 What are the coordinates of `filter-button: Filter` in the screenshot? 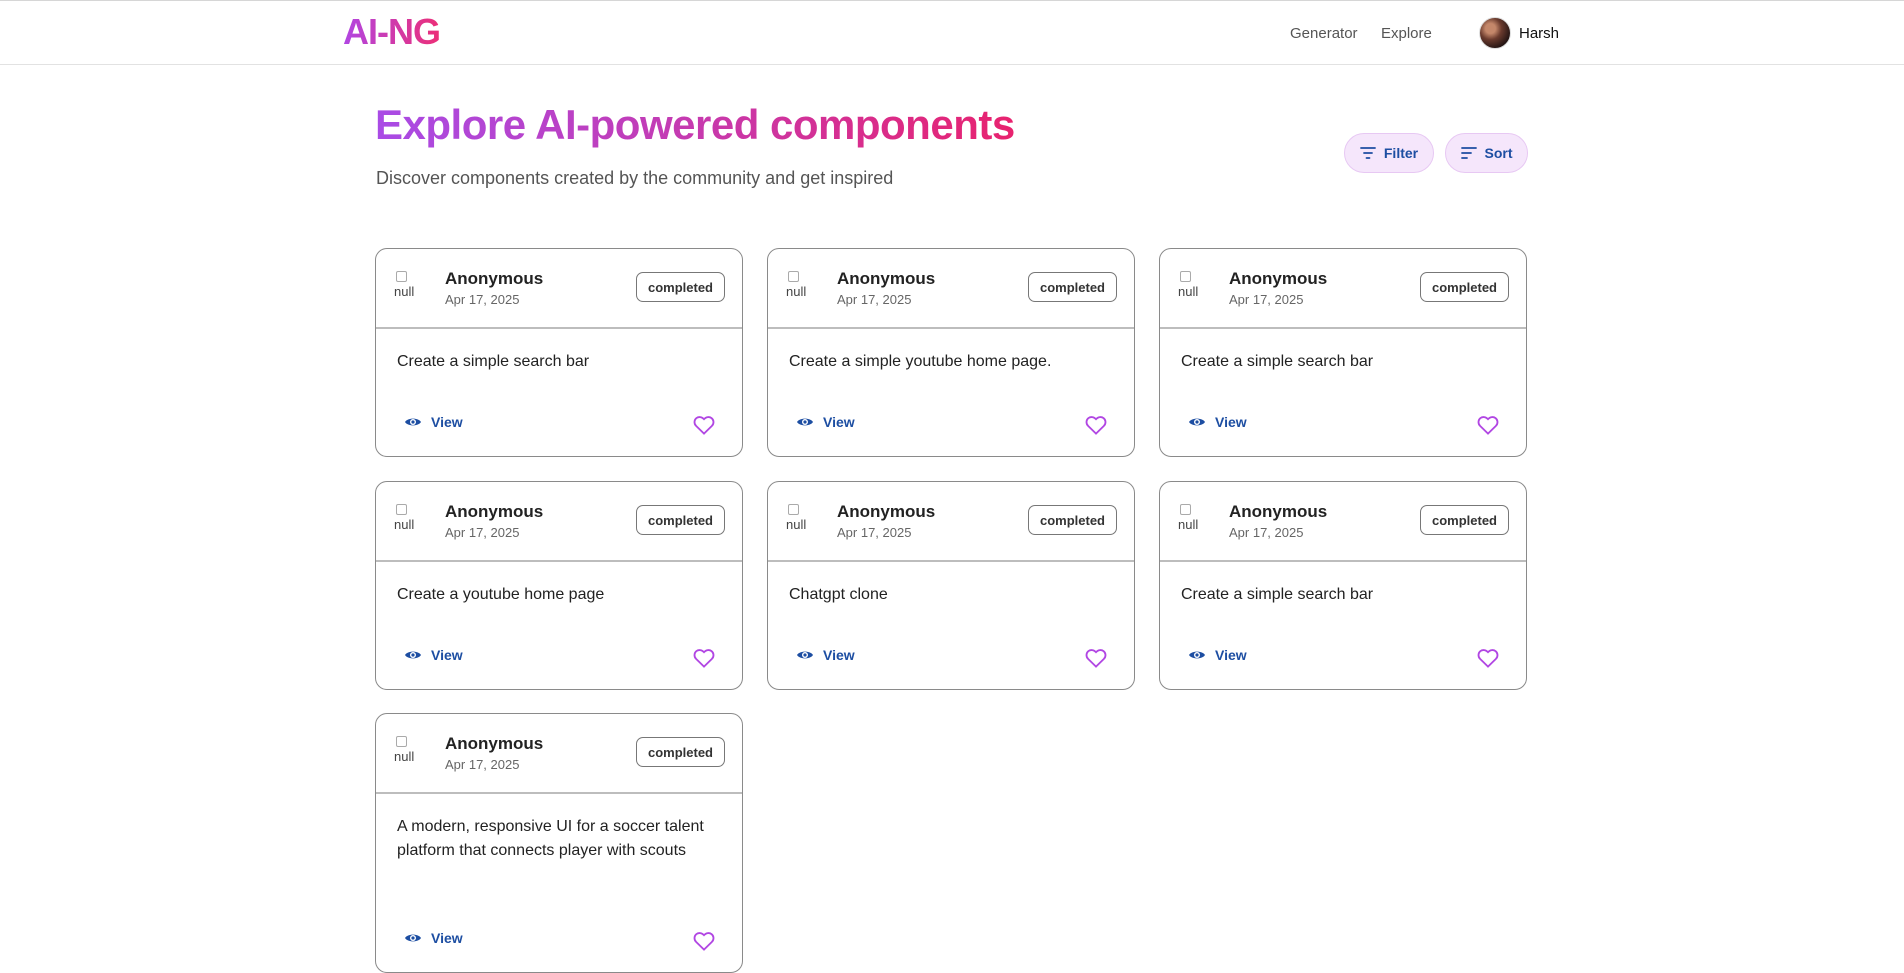 It's located at (1389, 153).